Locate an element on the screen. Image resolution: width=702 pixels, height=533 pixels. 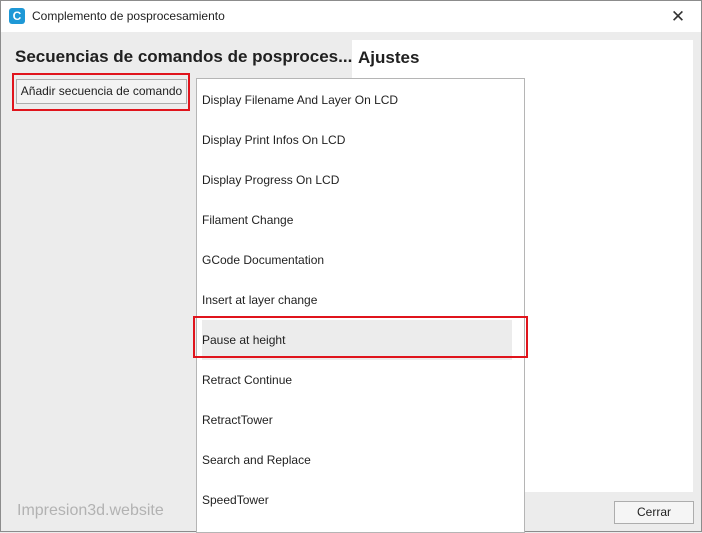
cura-app-icon: C is located at coordinates (17, 16).